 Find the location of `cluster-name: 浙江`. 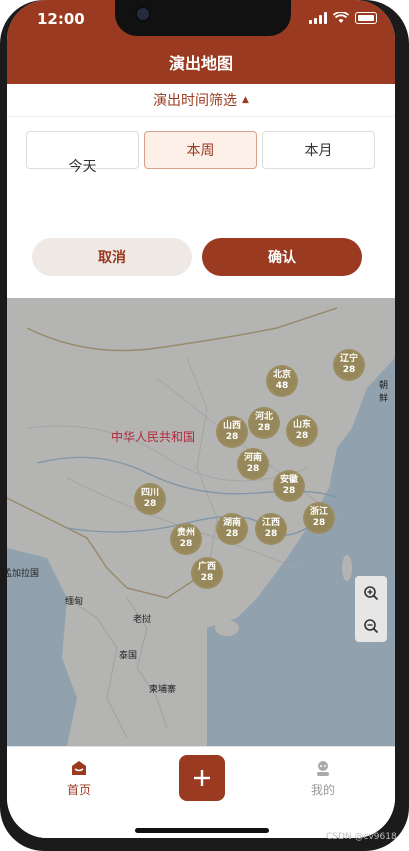

cluster-name: 浙江 is located at coordinates (318, 512).